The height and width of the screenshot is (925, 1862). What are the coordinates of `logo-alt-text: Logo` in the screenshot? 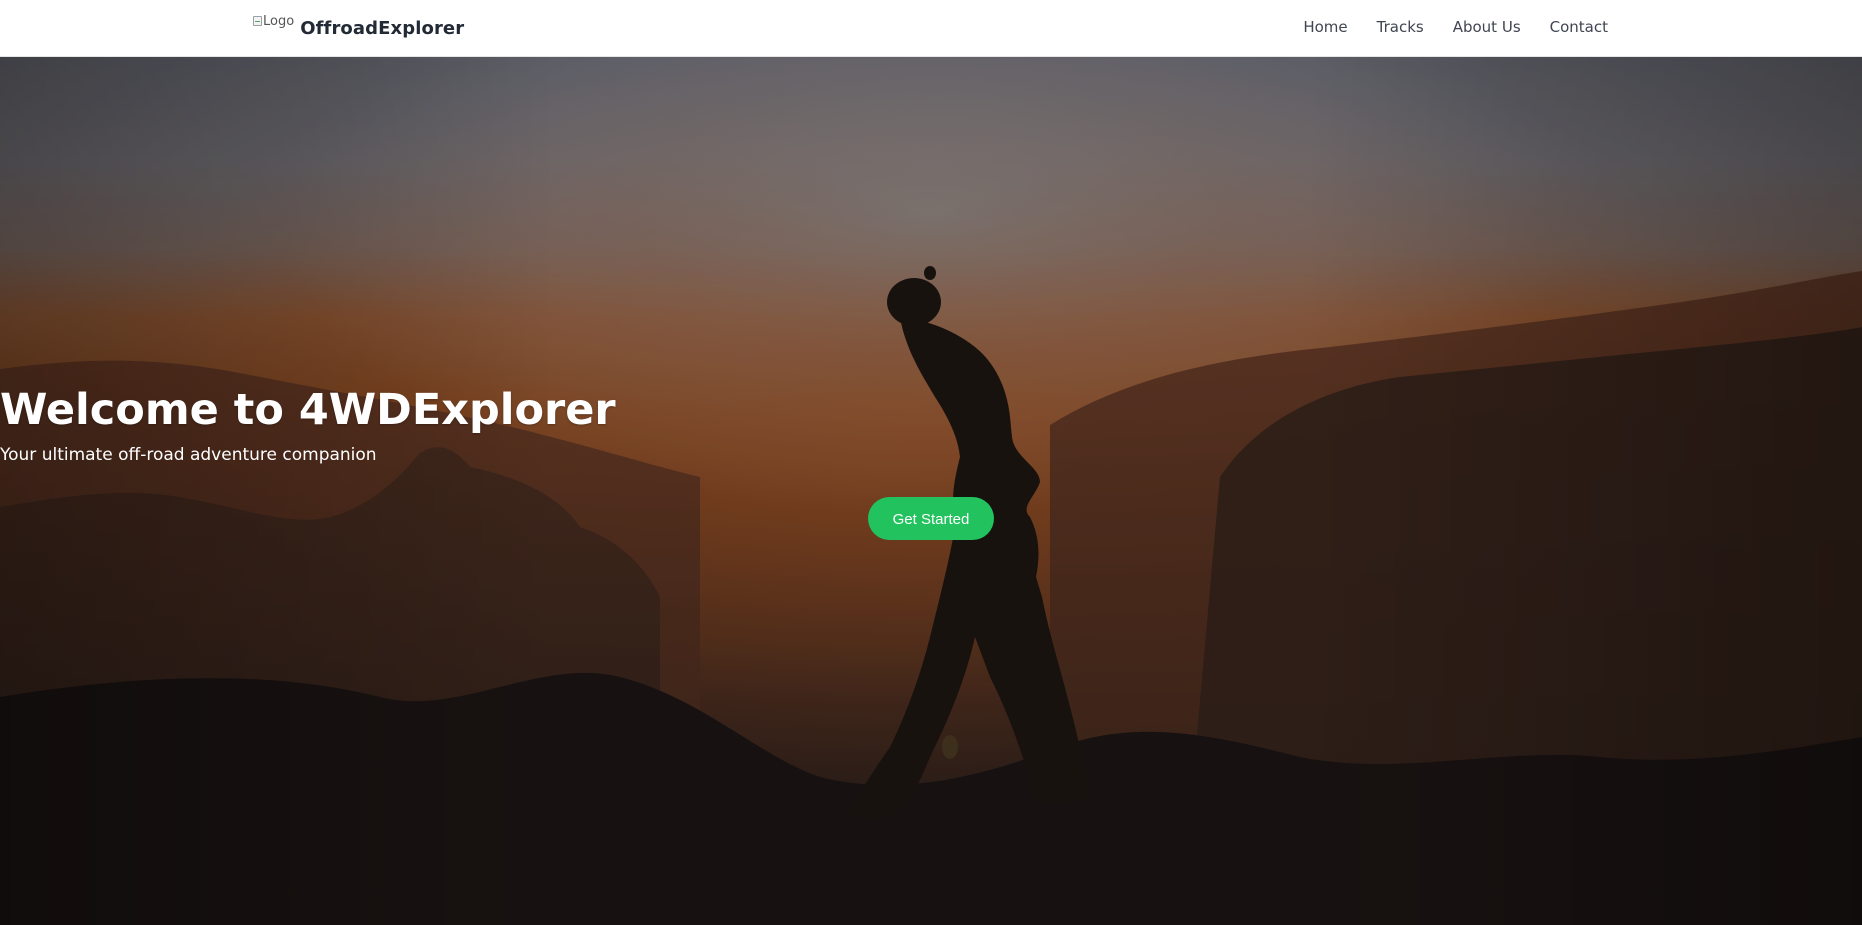 It's located at (279, 21).